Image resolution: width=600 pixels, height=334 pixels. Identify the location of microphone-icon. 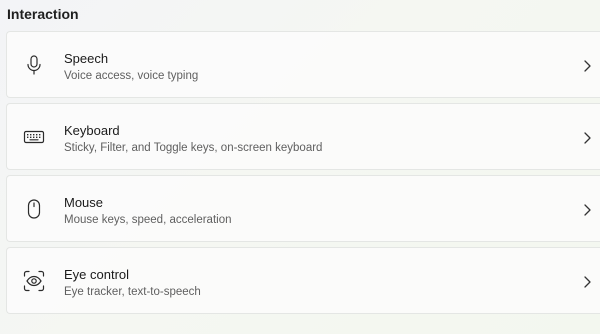
(34, 65).